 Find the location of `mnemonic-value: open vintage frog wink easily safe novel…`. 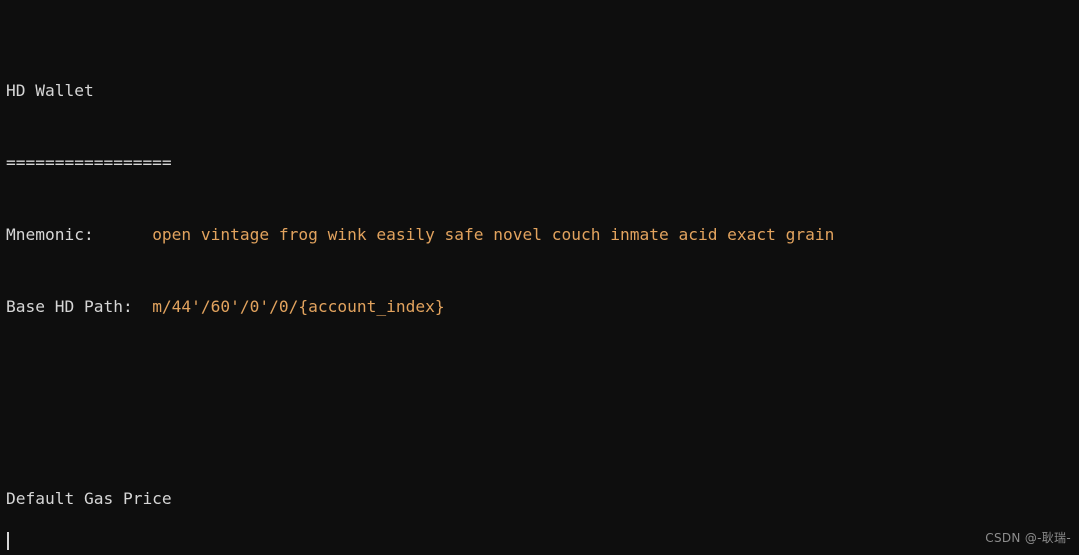

mnemonic-value: open vintage frog wink easily safe novel… is located at coordinates (493, 234).